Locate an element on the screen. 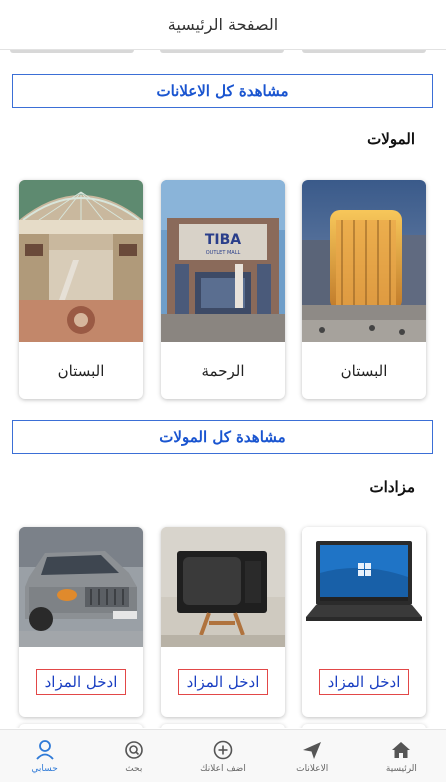  crt-tv-image is located at coordinates (223, 587).